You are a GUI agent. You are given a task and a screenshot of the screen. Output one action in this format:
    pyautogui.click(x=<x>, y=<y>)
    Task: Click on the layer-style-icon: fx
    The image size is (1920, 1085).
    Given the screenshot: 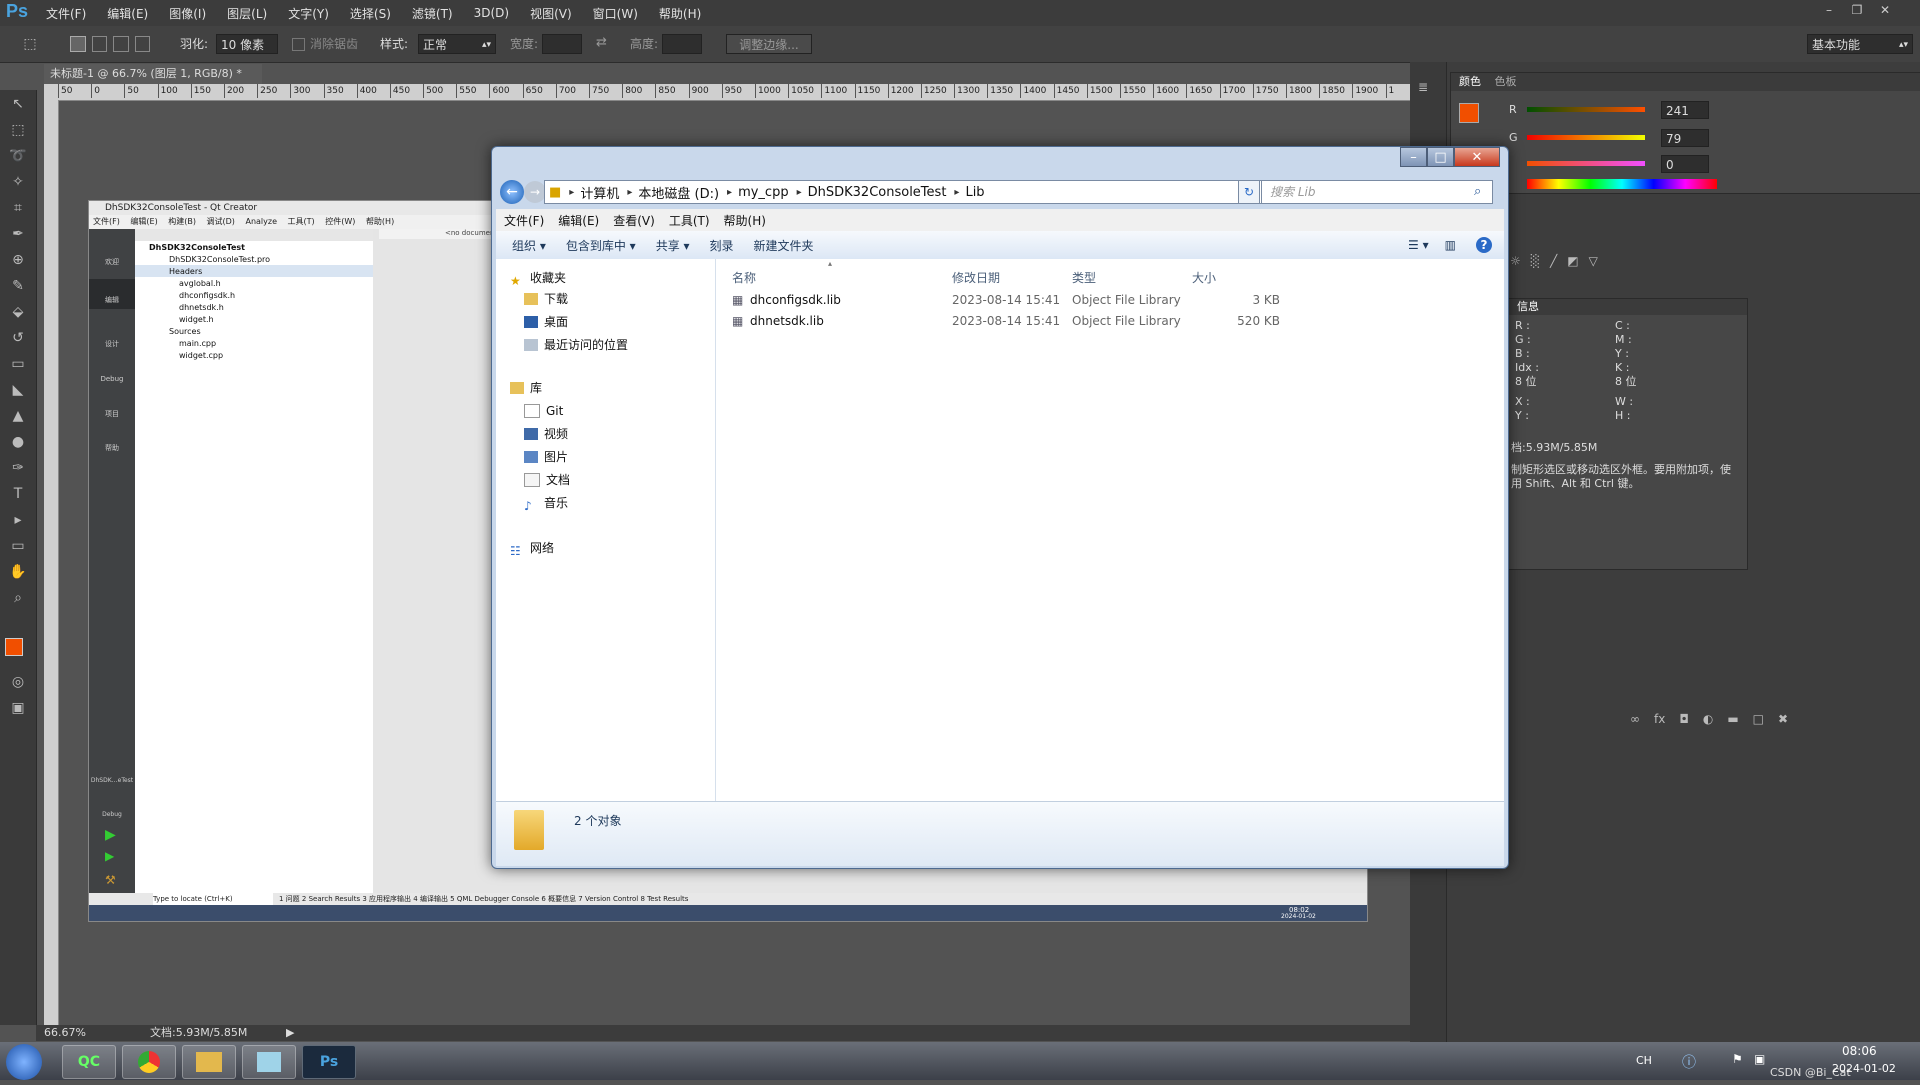 What is the action you would take?
    pyautogui.click(x=1659, y=720)
    